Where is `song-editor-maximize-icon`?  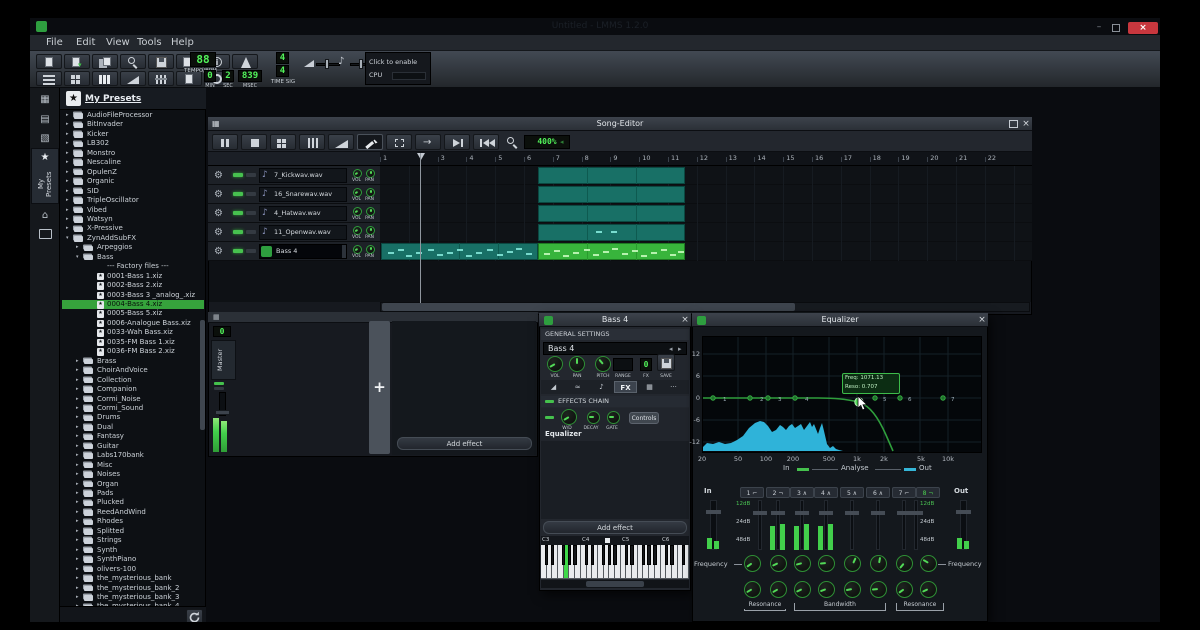 song-editor-maximize-icon is located at coordinates (1013, 124).